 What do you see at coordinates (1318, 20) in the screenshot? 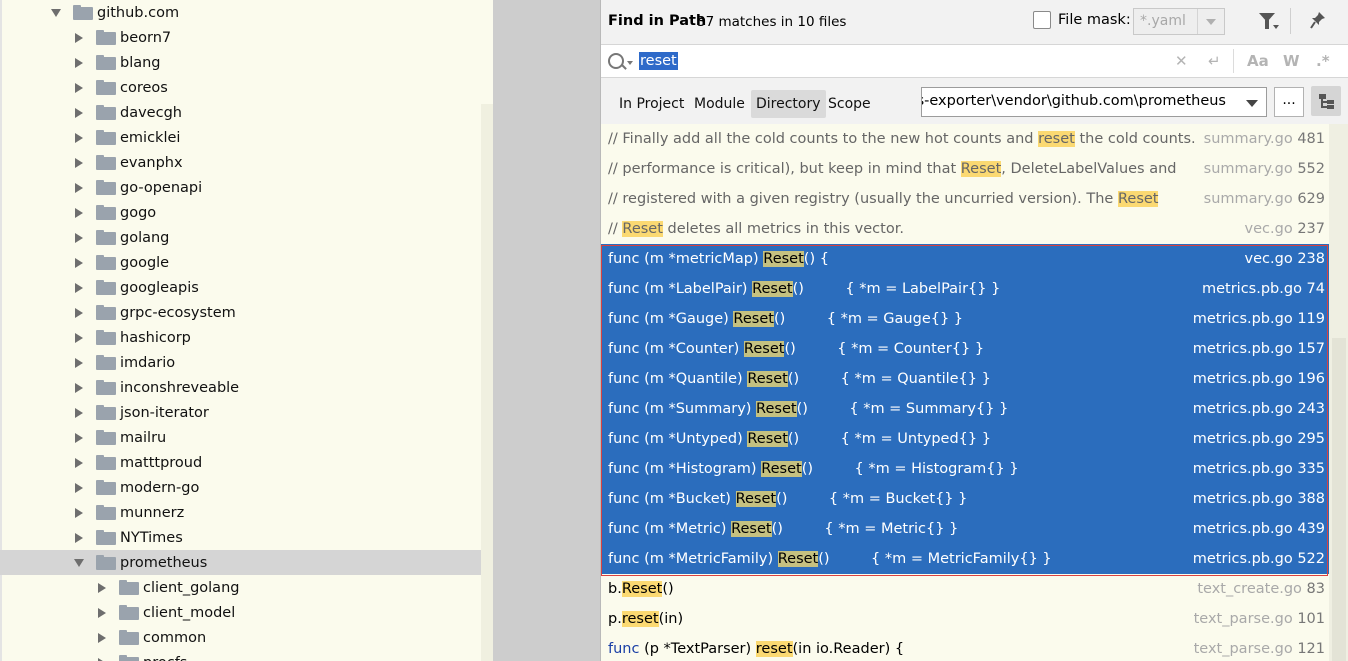
I see `pin-icon` at bounding box center [1318, 20].